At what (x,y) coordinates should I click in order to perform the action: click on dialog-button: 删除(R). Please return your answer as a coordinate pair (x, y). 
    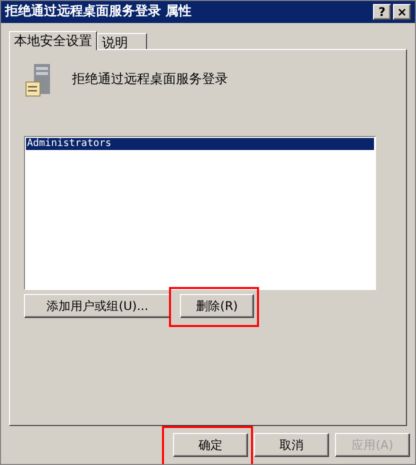
    Looking at the image, I should click on (217, 306).